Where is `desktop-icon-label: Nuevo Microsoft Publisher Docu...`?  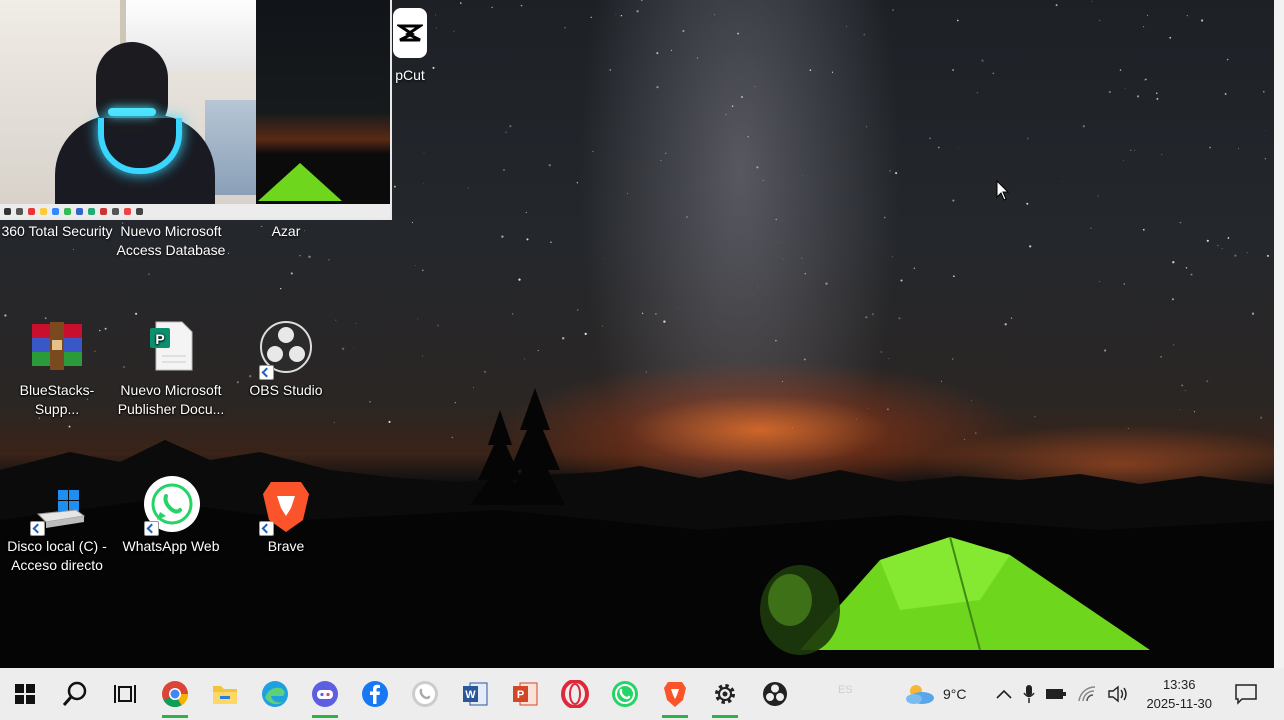 desktop-icon-label: Nuevo Microsoft Publisher Docu... is located at coordinates (171, 399).